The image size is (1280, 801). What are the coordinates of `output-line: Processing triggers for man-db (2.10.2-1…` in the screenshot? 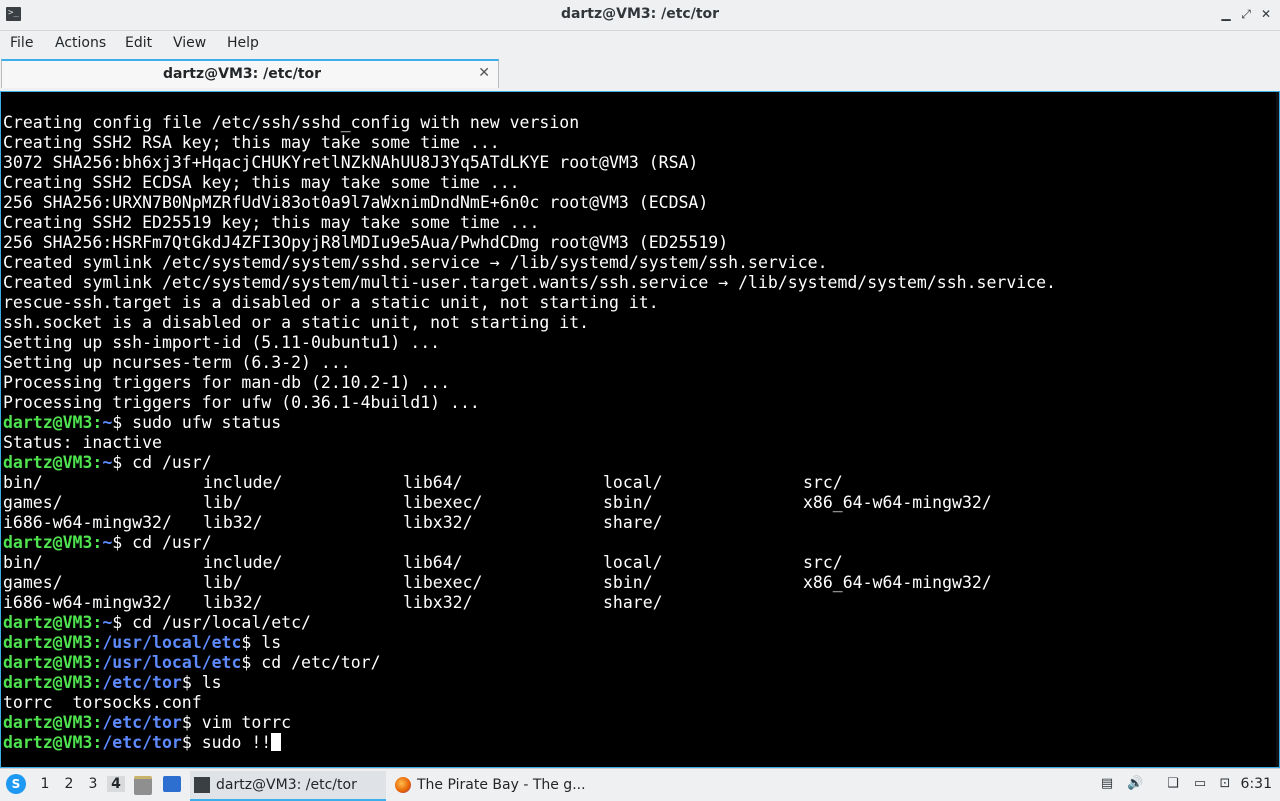 It's located at (227, 382).